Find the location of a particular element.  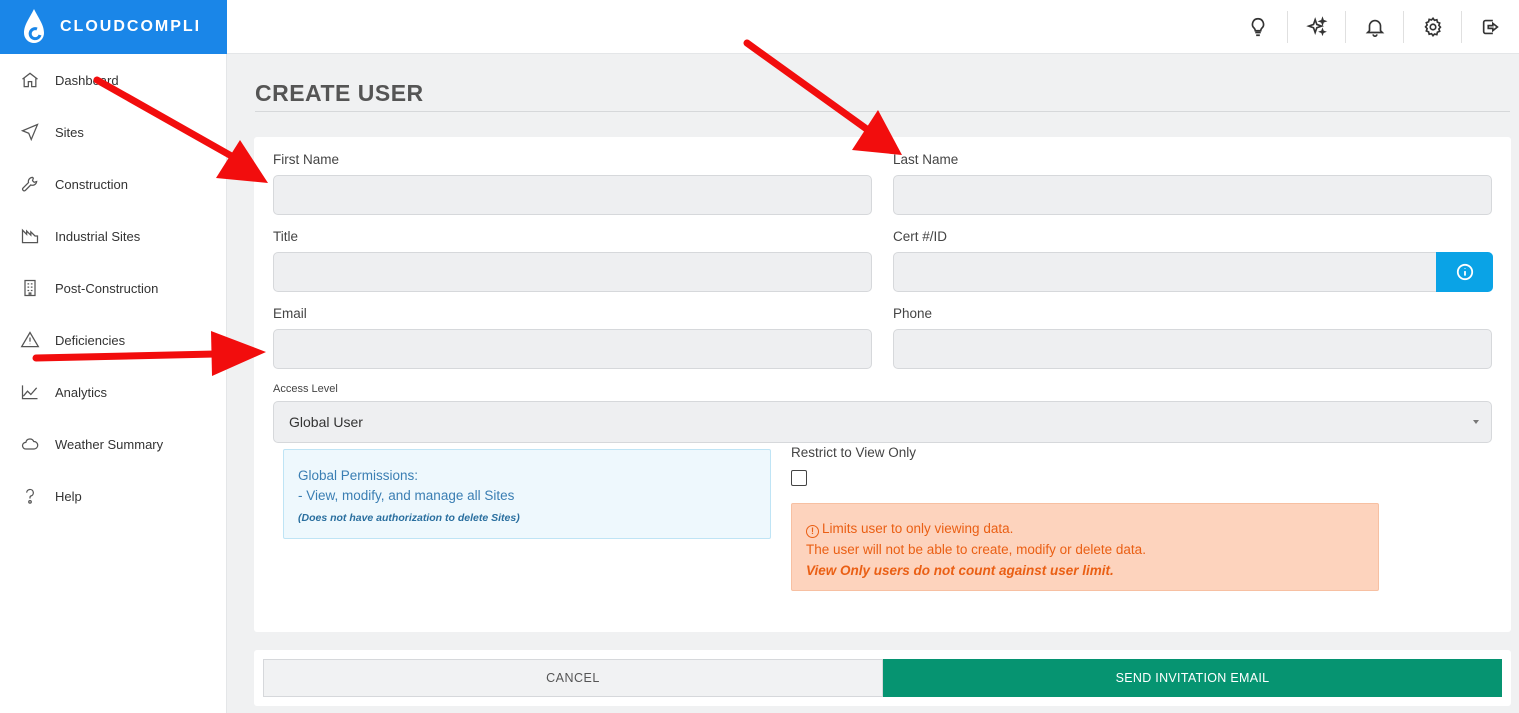

factory-icon is located at coordinates (30, 236).